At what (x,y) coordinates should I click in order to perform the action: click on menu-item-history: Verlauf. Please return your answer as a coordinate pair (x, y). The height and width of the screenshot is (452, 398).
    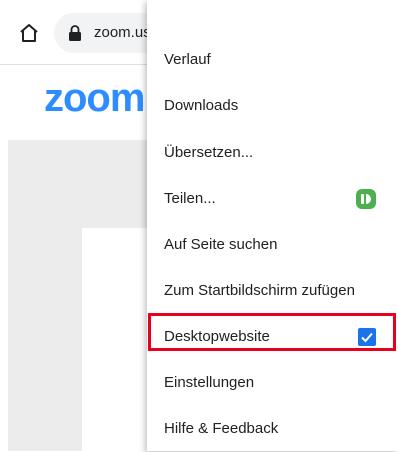
    Looking at the image, I should click on (272, 60).